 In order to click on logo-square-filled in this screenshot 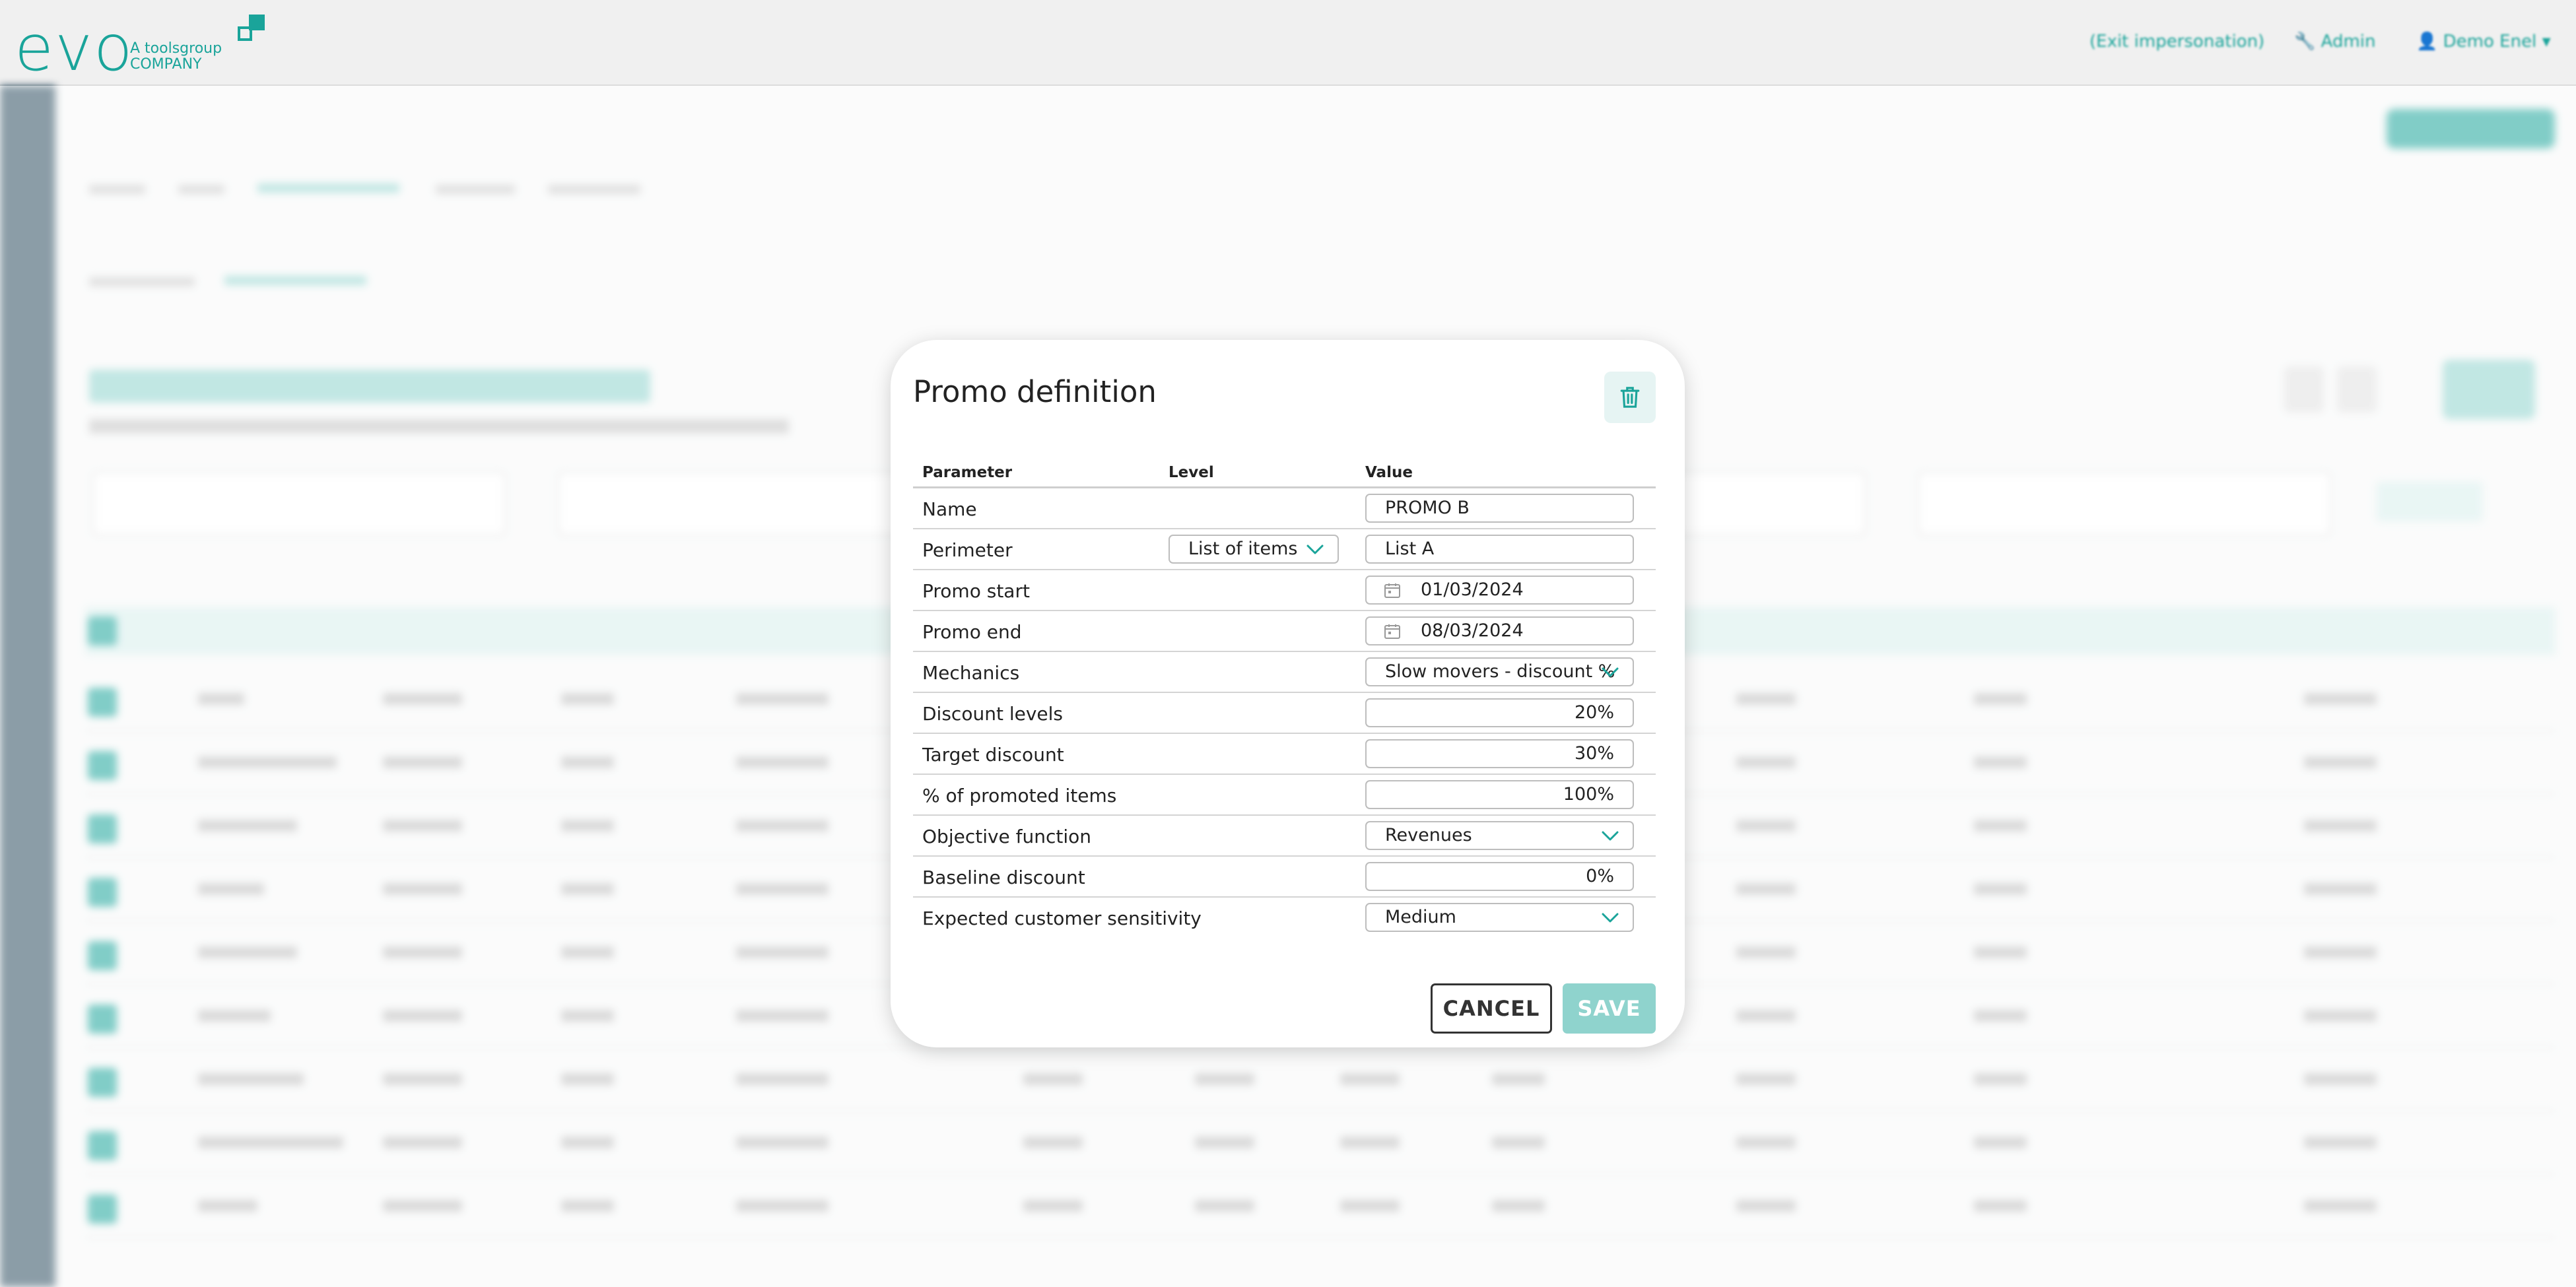, I will do `click(257, 23)`.